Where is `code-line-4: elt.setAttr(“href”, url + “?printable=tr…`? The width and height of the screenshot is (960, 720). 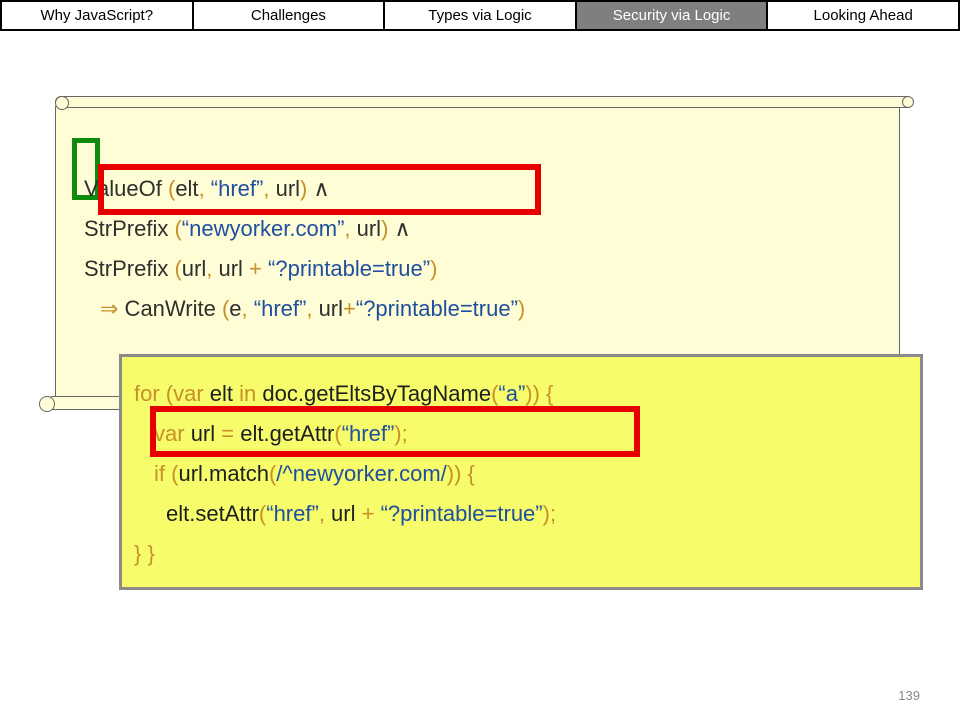 code-line-4: elt.setAttr(“href”, url + “?printable=tr… is located at coordinates (361, 513).